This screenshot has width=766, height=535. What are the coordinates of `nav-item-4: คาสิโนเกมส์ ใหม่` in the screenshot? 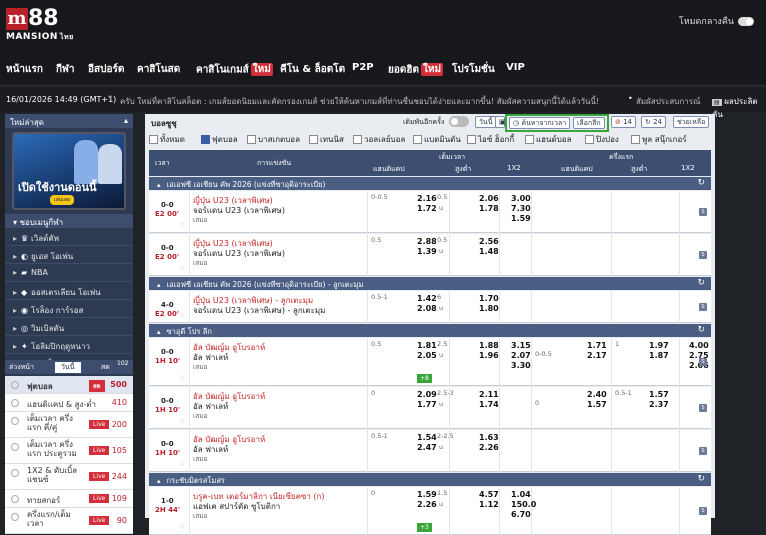 It's located at (234, 70).